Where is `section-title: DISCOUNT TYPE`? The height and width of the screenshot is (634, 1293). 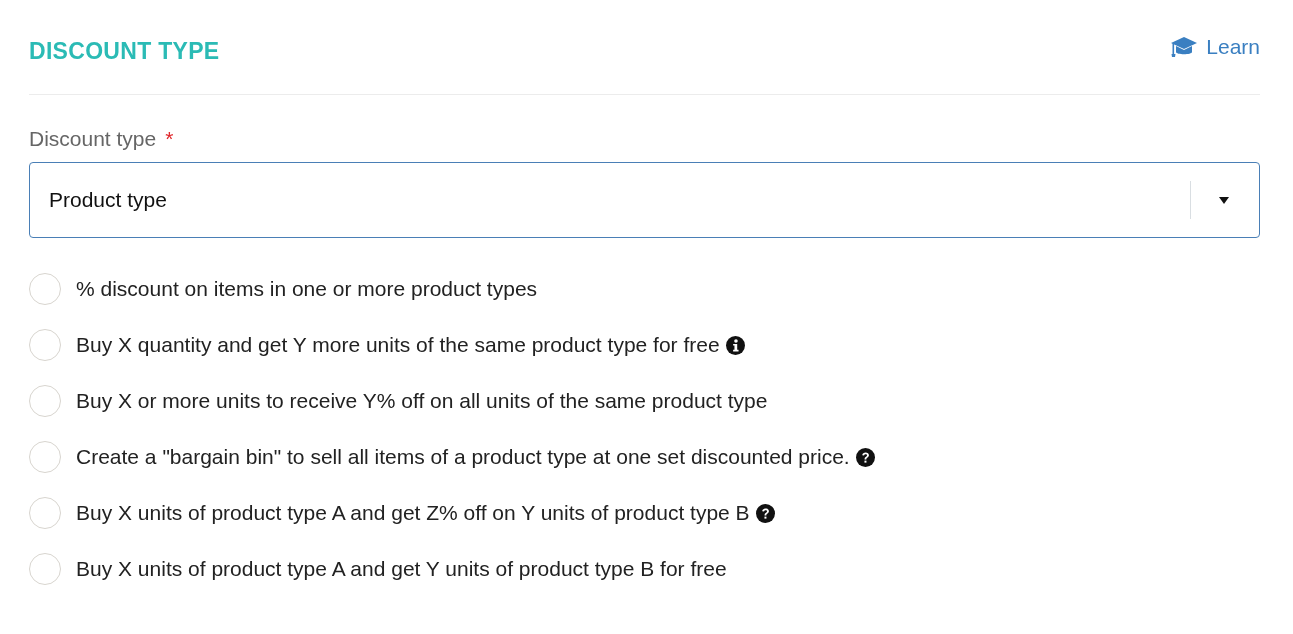 section-title: DISCOUNT TYPE is located at coordinates (124, 50).